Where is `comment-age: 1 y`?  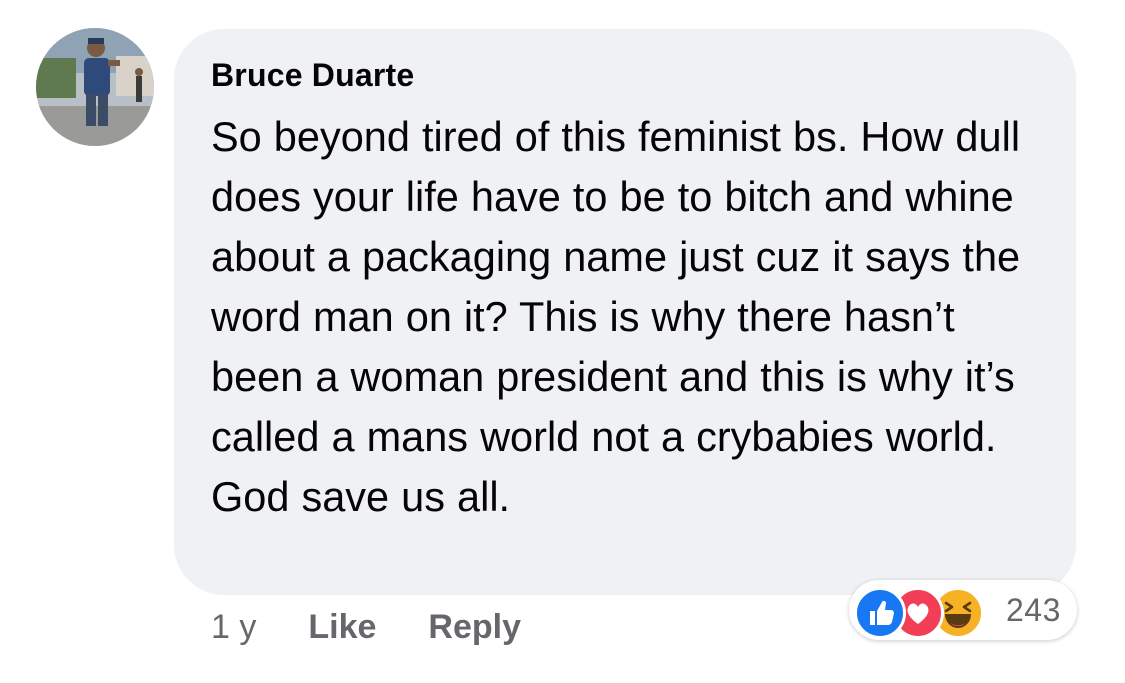
comment-age: 1 y is located at coordinates (233, 627).